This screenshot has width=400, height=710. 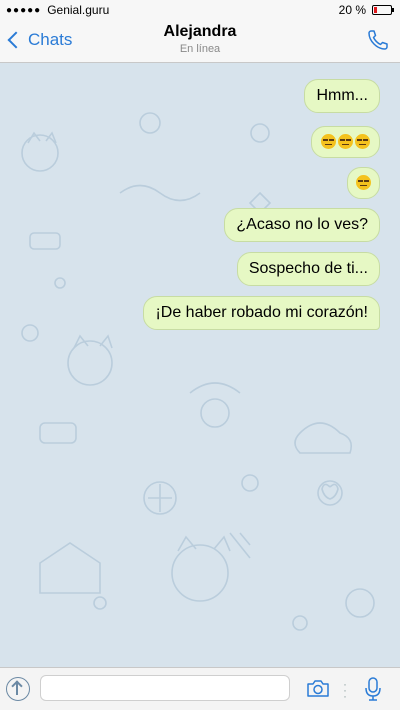 I want to click on battery-icon, so click(x=383, y=10).